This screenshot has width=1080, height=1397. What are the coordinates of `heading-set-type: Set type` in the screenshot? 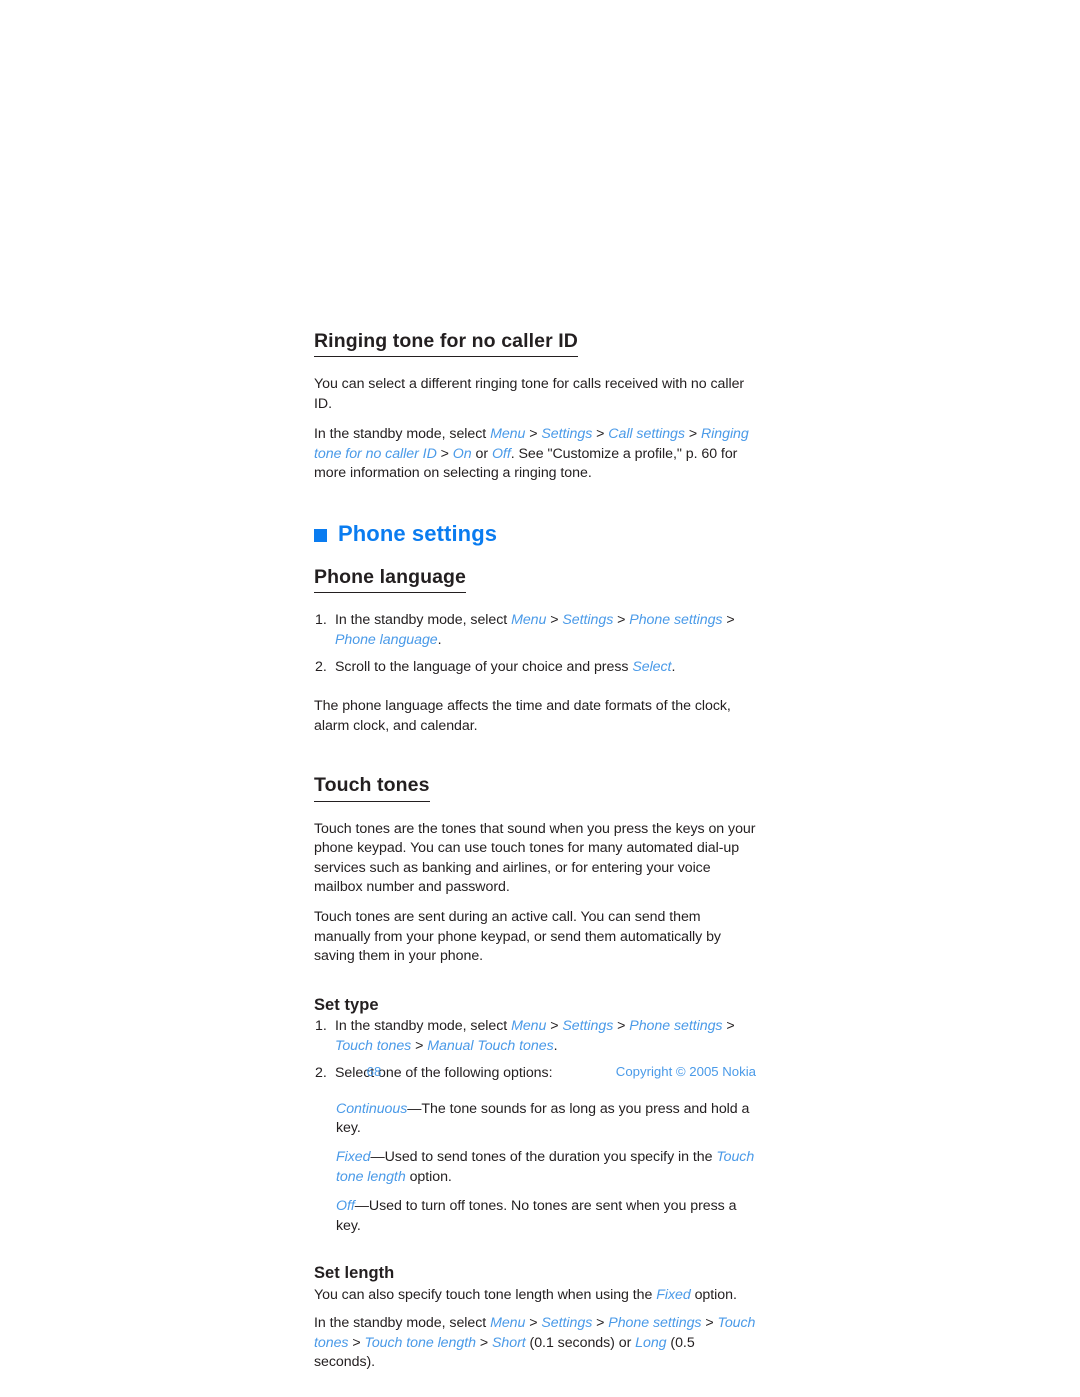 It's located at (346, 1004).